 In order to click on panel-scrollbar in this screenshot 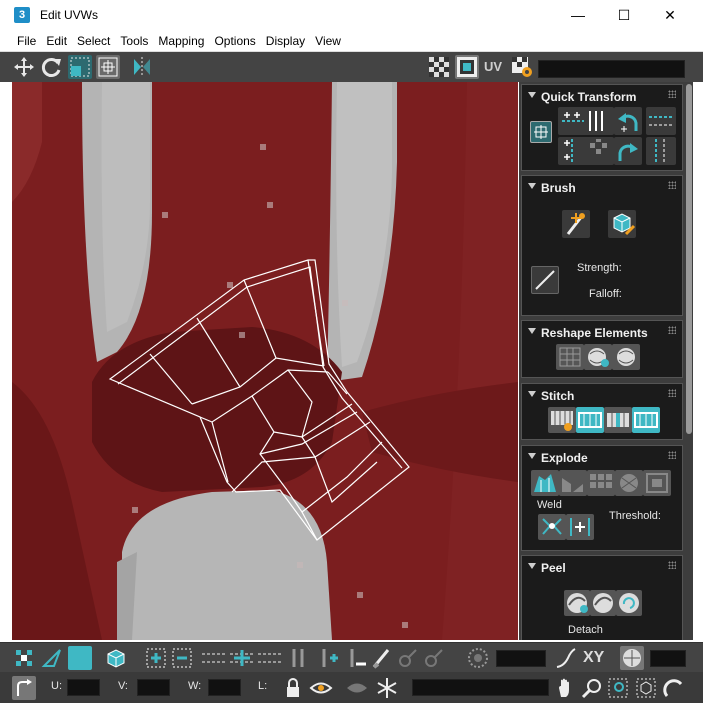, I will do `click(689, 259)`.